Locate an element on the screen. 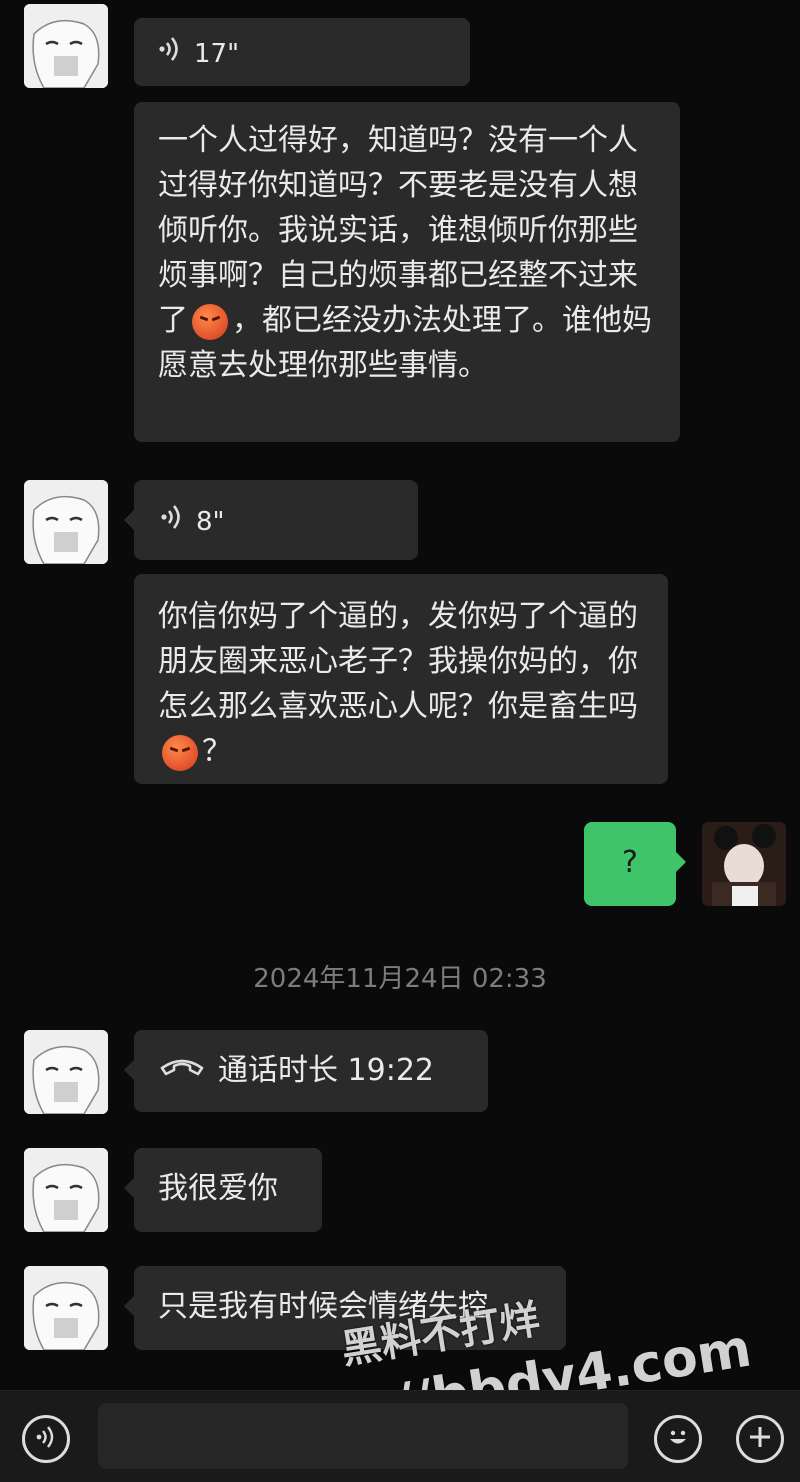 This screenshot has height=1482, width=800. phone-handset-icon is located at coordinates (182, 1070).